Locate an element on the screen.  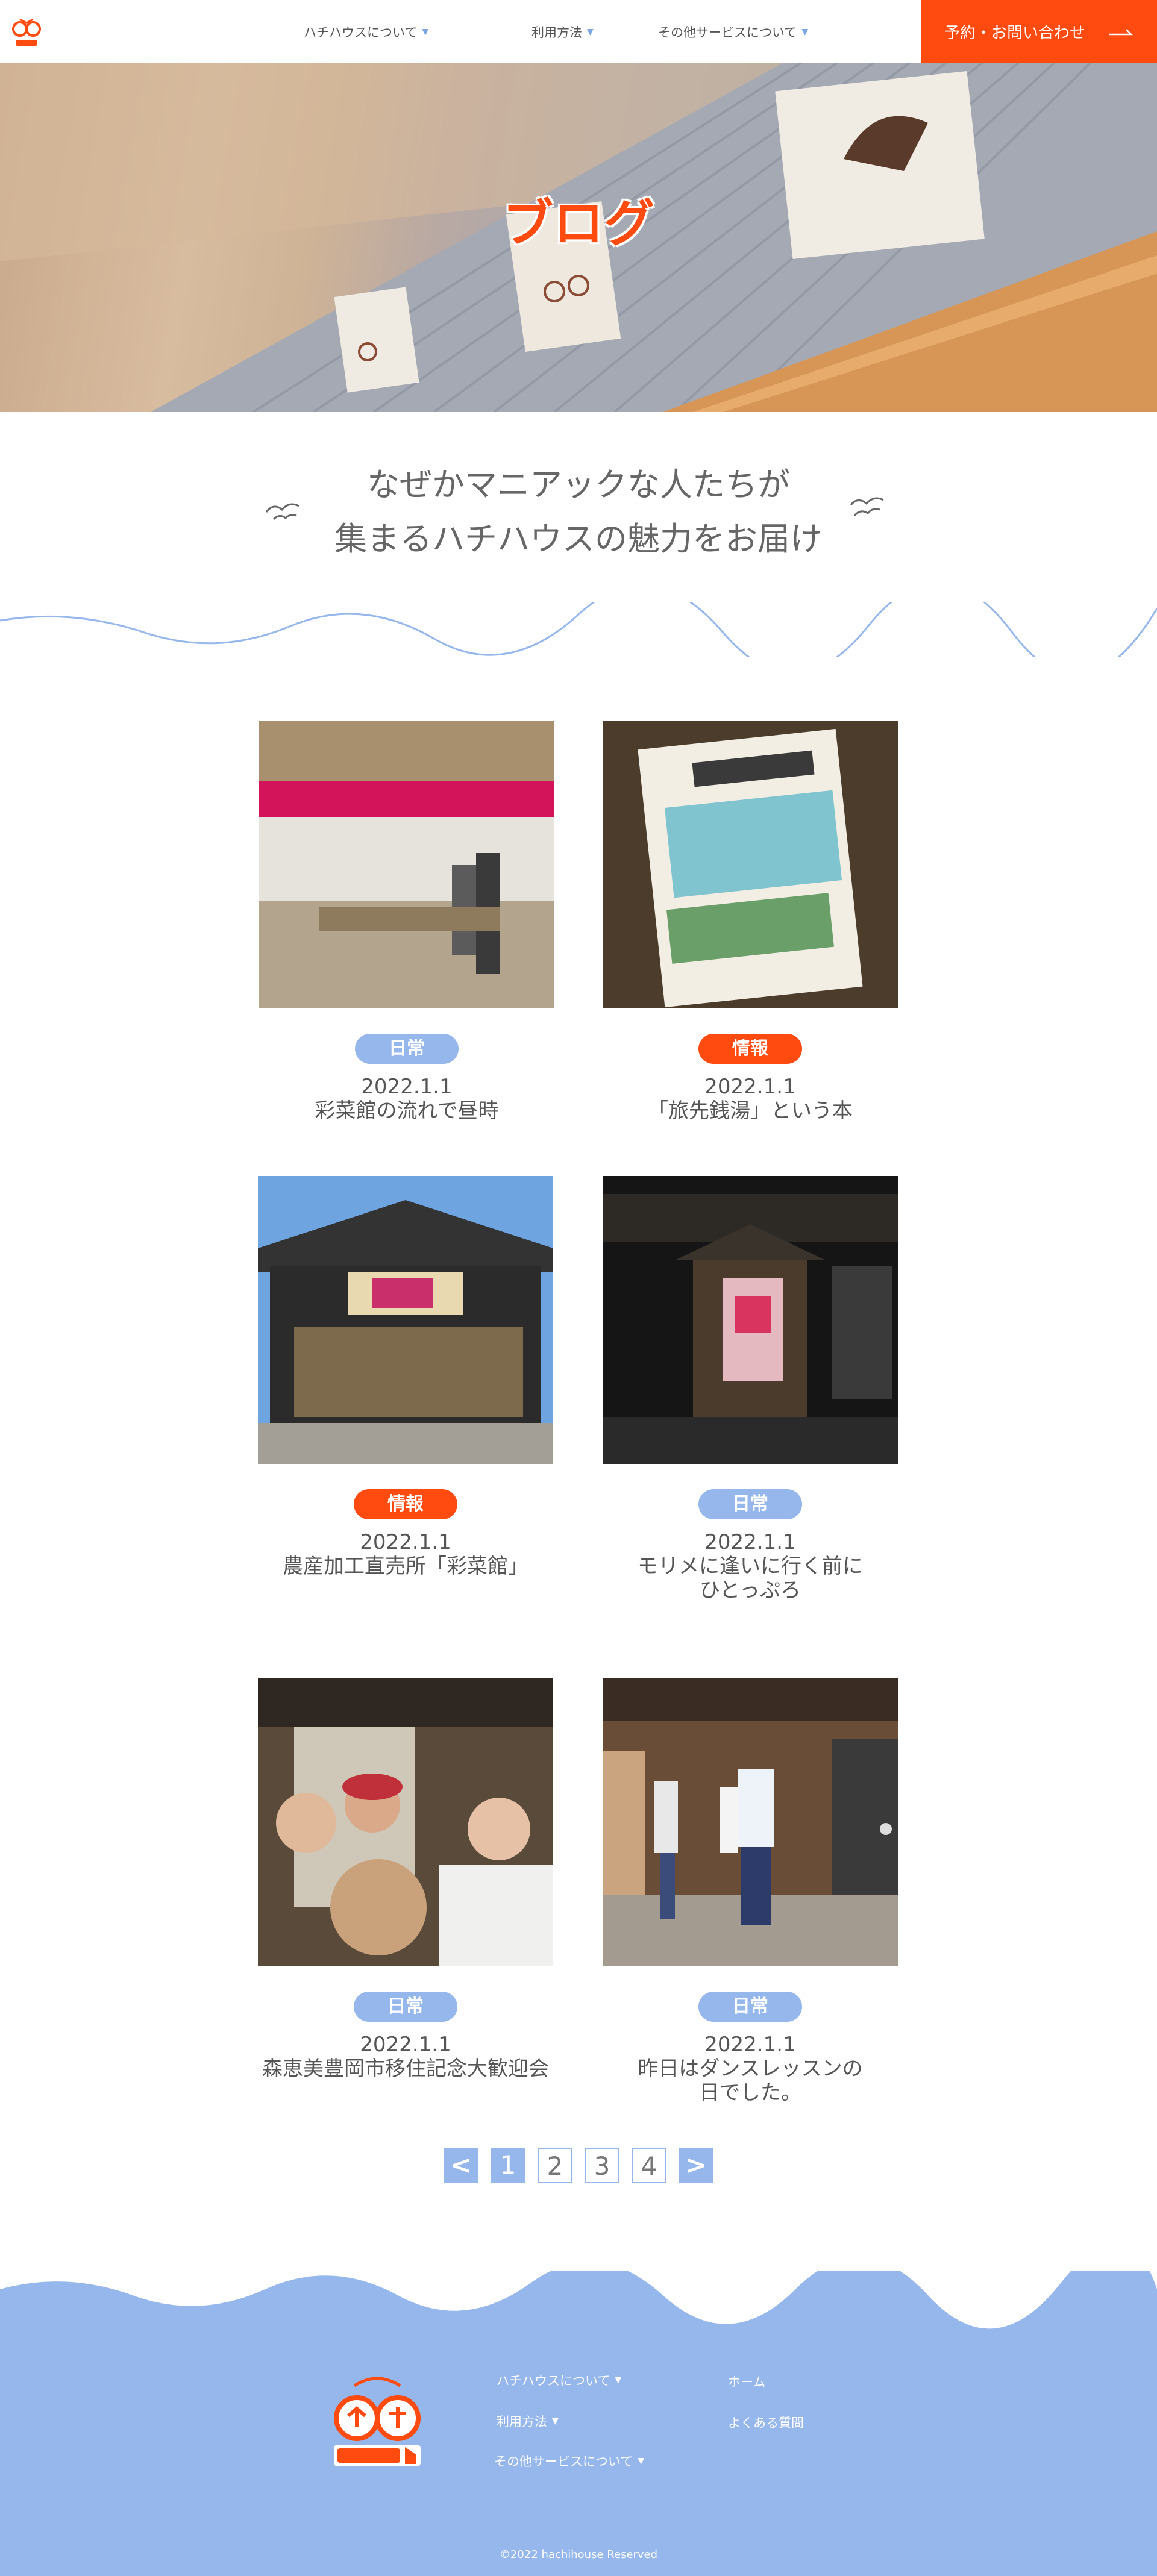
intro-section: なぜかマニアックな人たちが 集まるハチハウスの魅力をお届け is located at coordinates (578, 512).